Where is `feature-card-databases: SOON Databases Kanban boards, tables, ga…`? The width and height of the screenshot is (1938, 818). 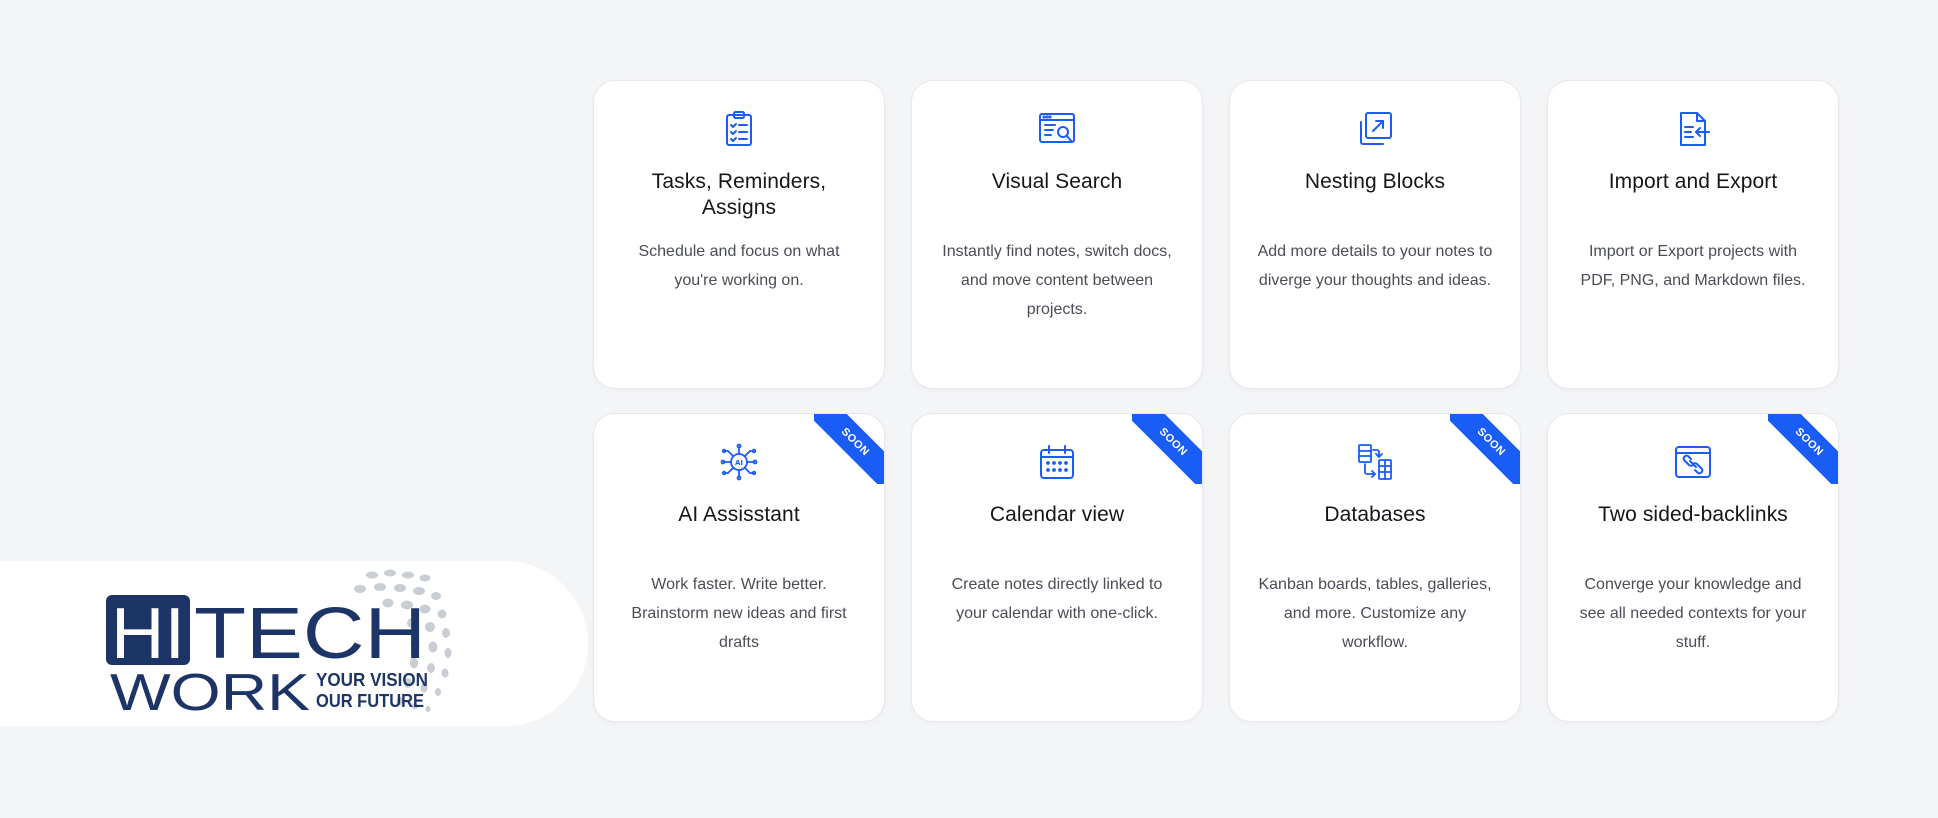 feature-card-databases: SOON Databases Kanban boards, tables, ga… is located at coordinates (1375, 567).